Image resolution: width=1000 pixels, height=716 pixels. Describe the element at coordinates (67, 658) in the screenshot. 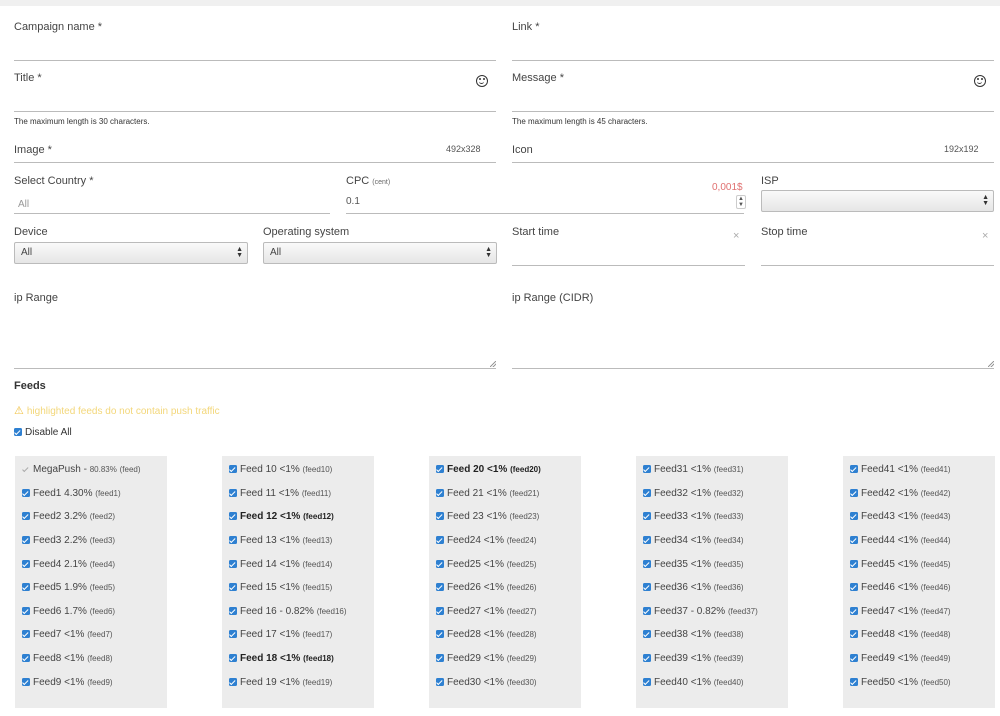

I see `feed-checkbox-item: Feed8 <1% (feed8)` at that location.